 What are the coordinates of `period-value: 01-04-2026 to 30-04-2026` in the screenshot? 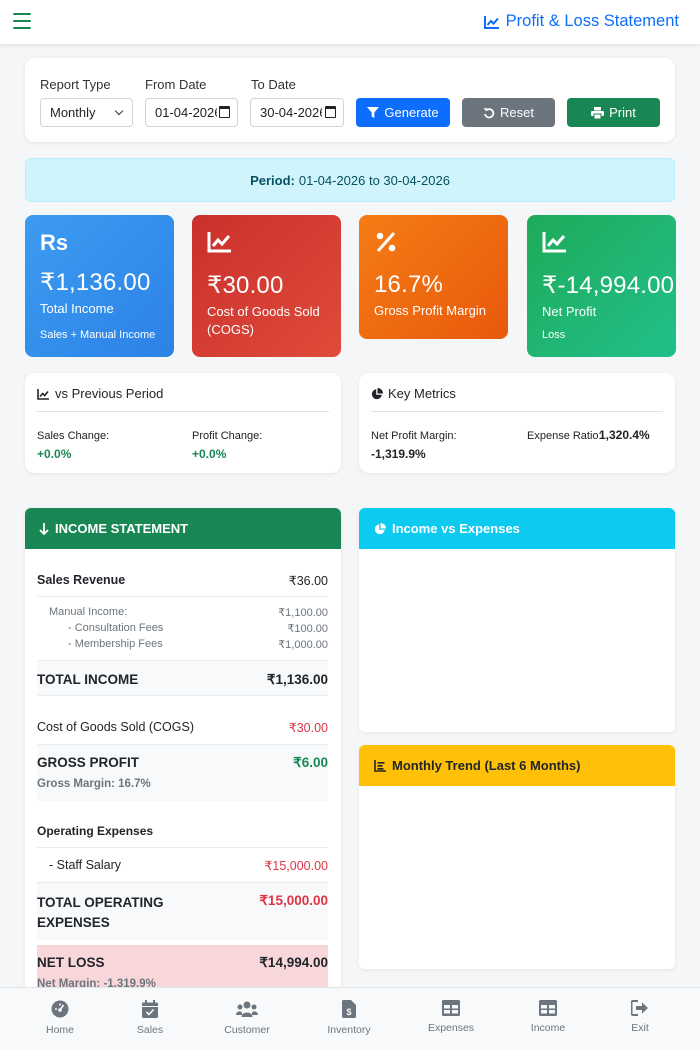 It's located at (374, 180).